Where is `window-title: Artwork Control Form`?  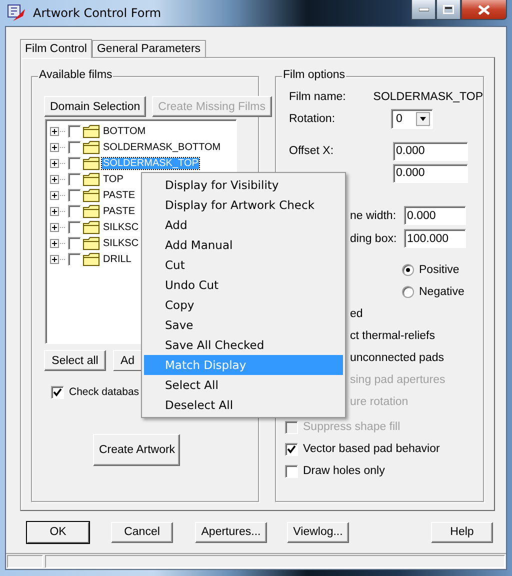
window-title: Artwork Control Form is located at coordinates (97, 13).